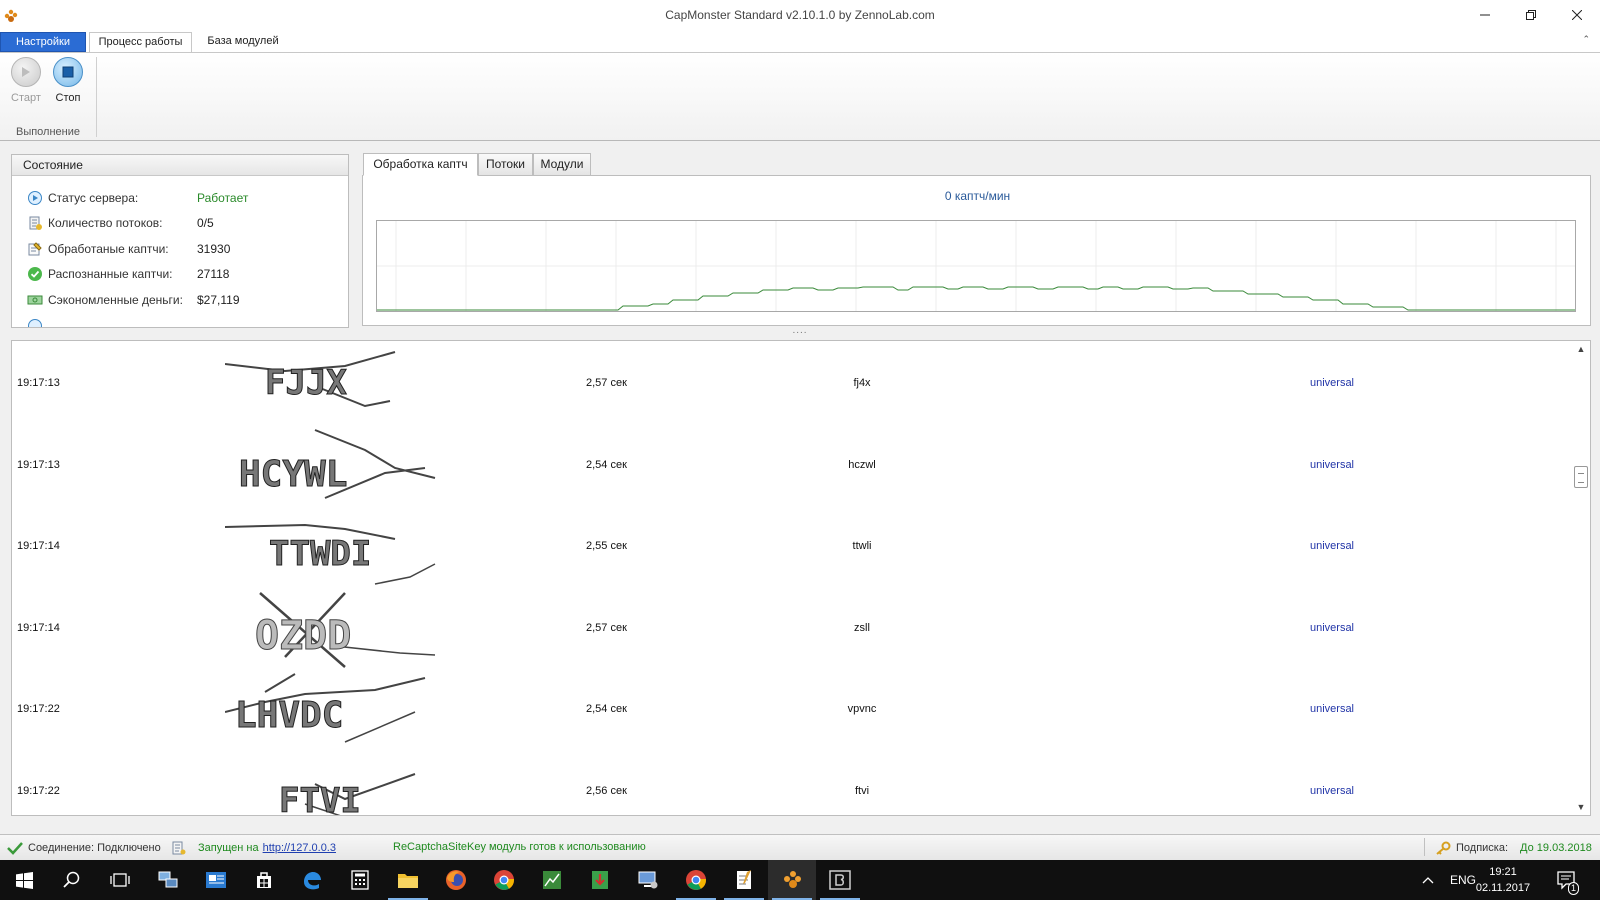 The height and width of the screenshot is (900, 1600). What do you see at coordinates (360, 880) in the screenshot?
I see `calculator-icon` at bounding box center [360, 880].